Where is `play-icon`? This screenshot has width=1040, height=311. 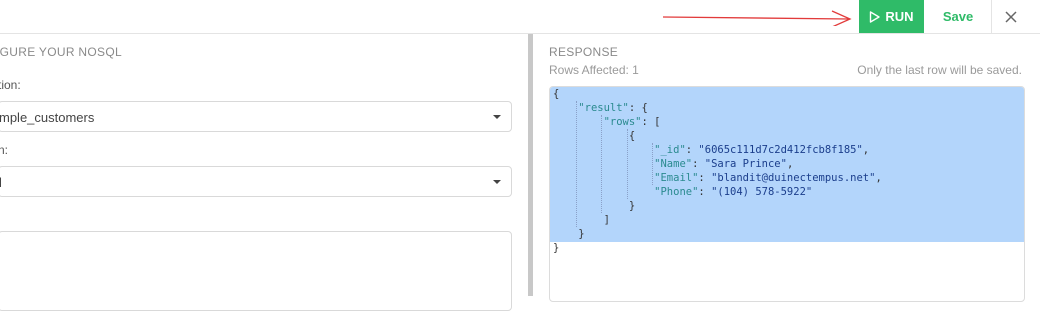 play-icon is located at coordinates (875, 16).